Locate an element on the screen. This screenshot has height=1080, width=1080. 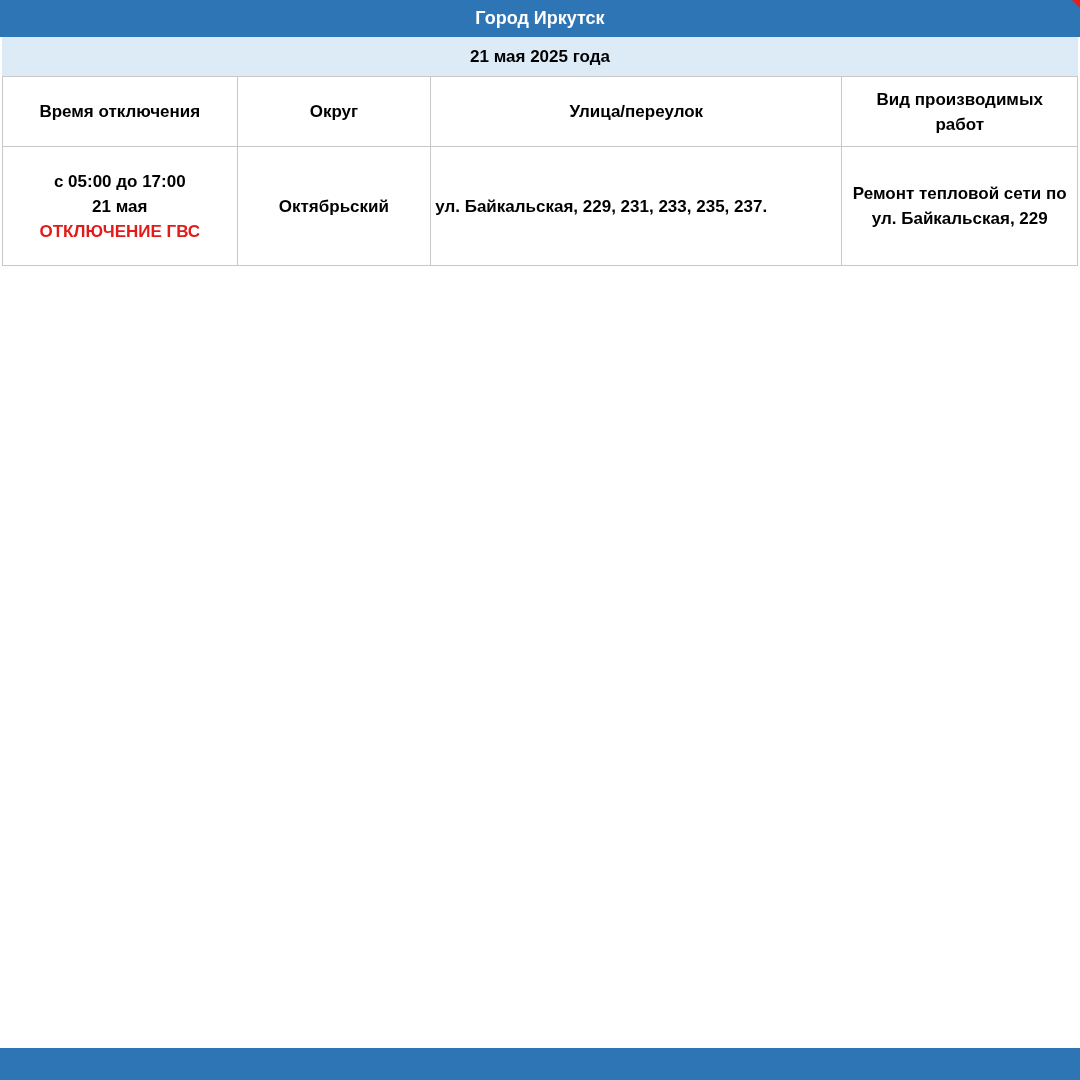
sheet-title: Город Иркутск is located at coordinates (540, 18).